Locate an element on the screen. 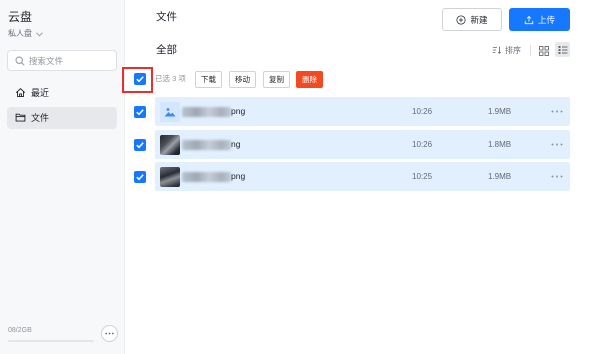  sort-label: 排序 is located at coordinates (513, 50).